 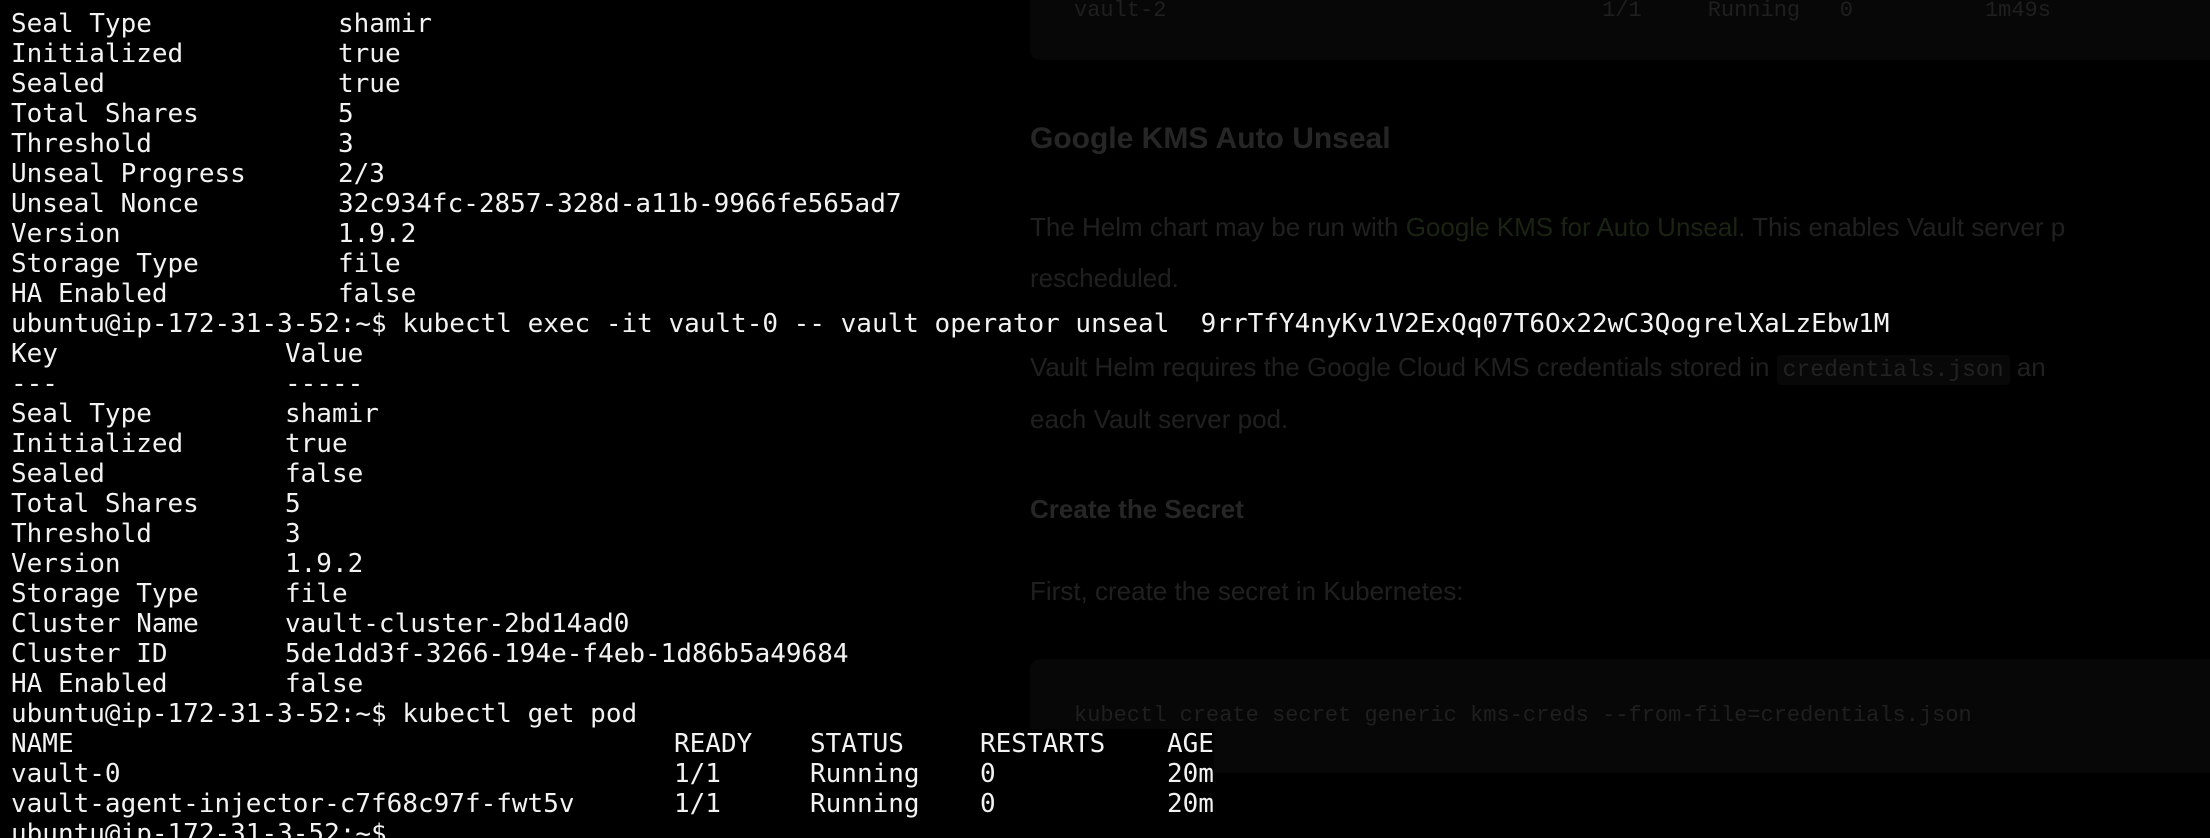 What do you see at coordinates (1247, 591) in the screenshot?
I see `doc-paragraph-create-secret: First, create the secret in Kubernetes:` at bounding box center [1247, 591].